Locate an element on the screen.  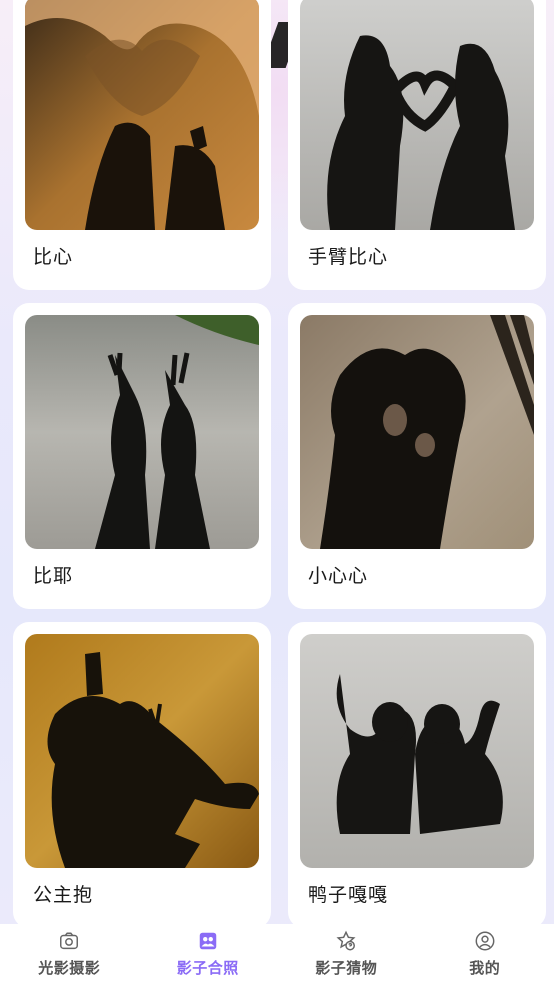
star-question-icon is located at coordinates (346, 940).